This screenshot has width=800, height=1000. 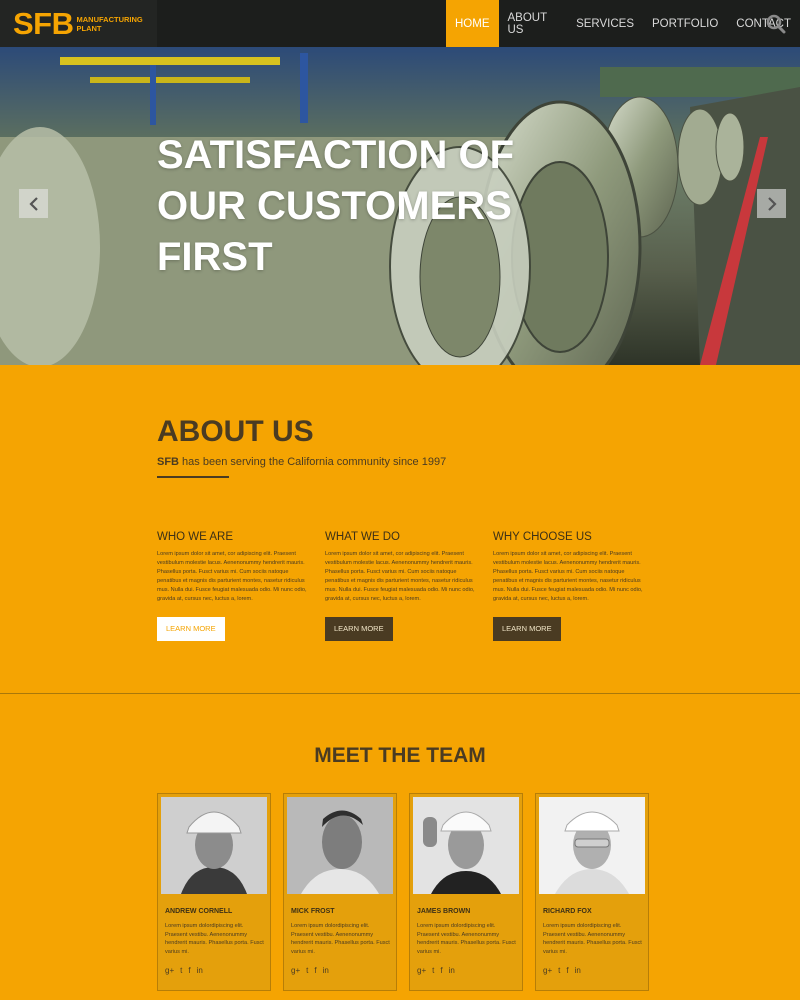 What do you see at coordinates (193, 477) in the screenshot?
I see `about-underline` at bounding box center [193, 477].